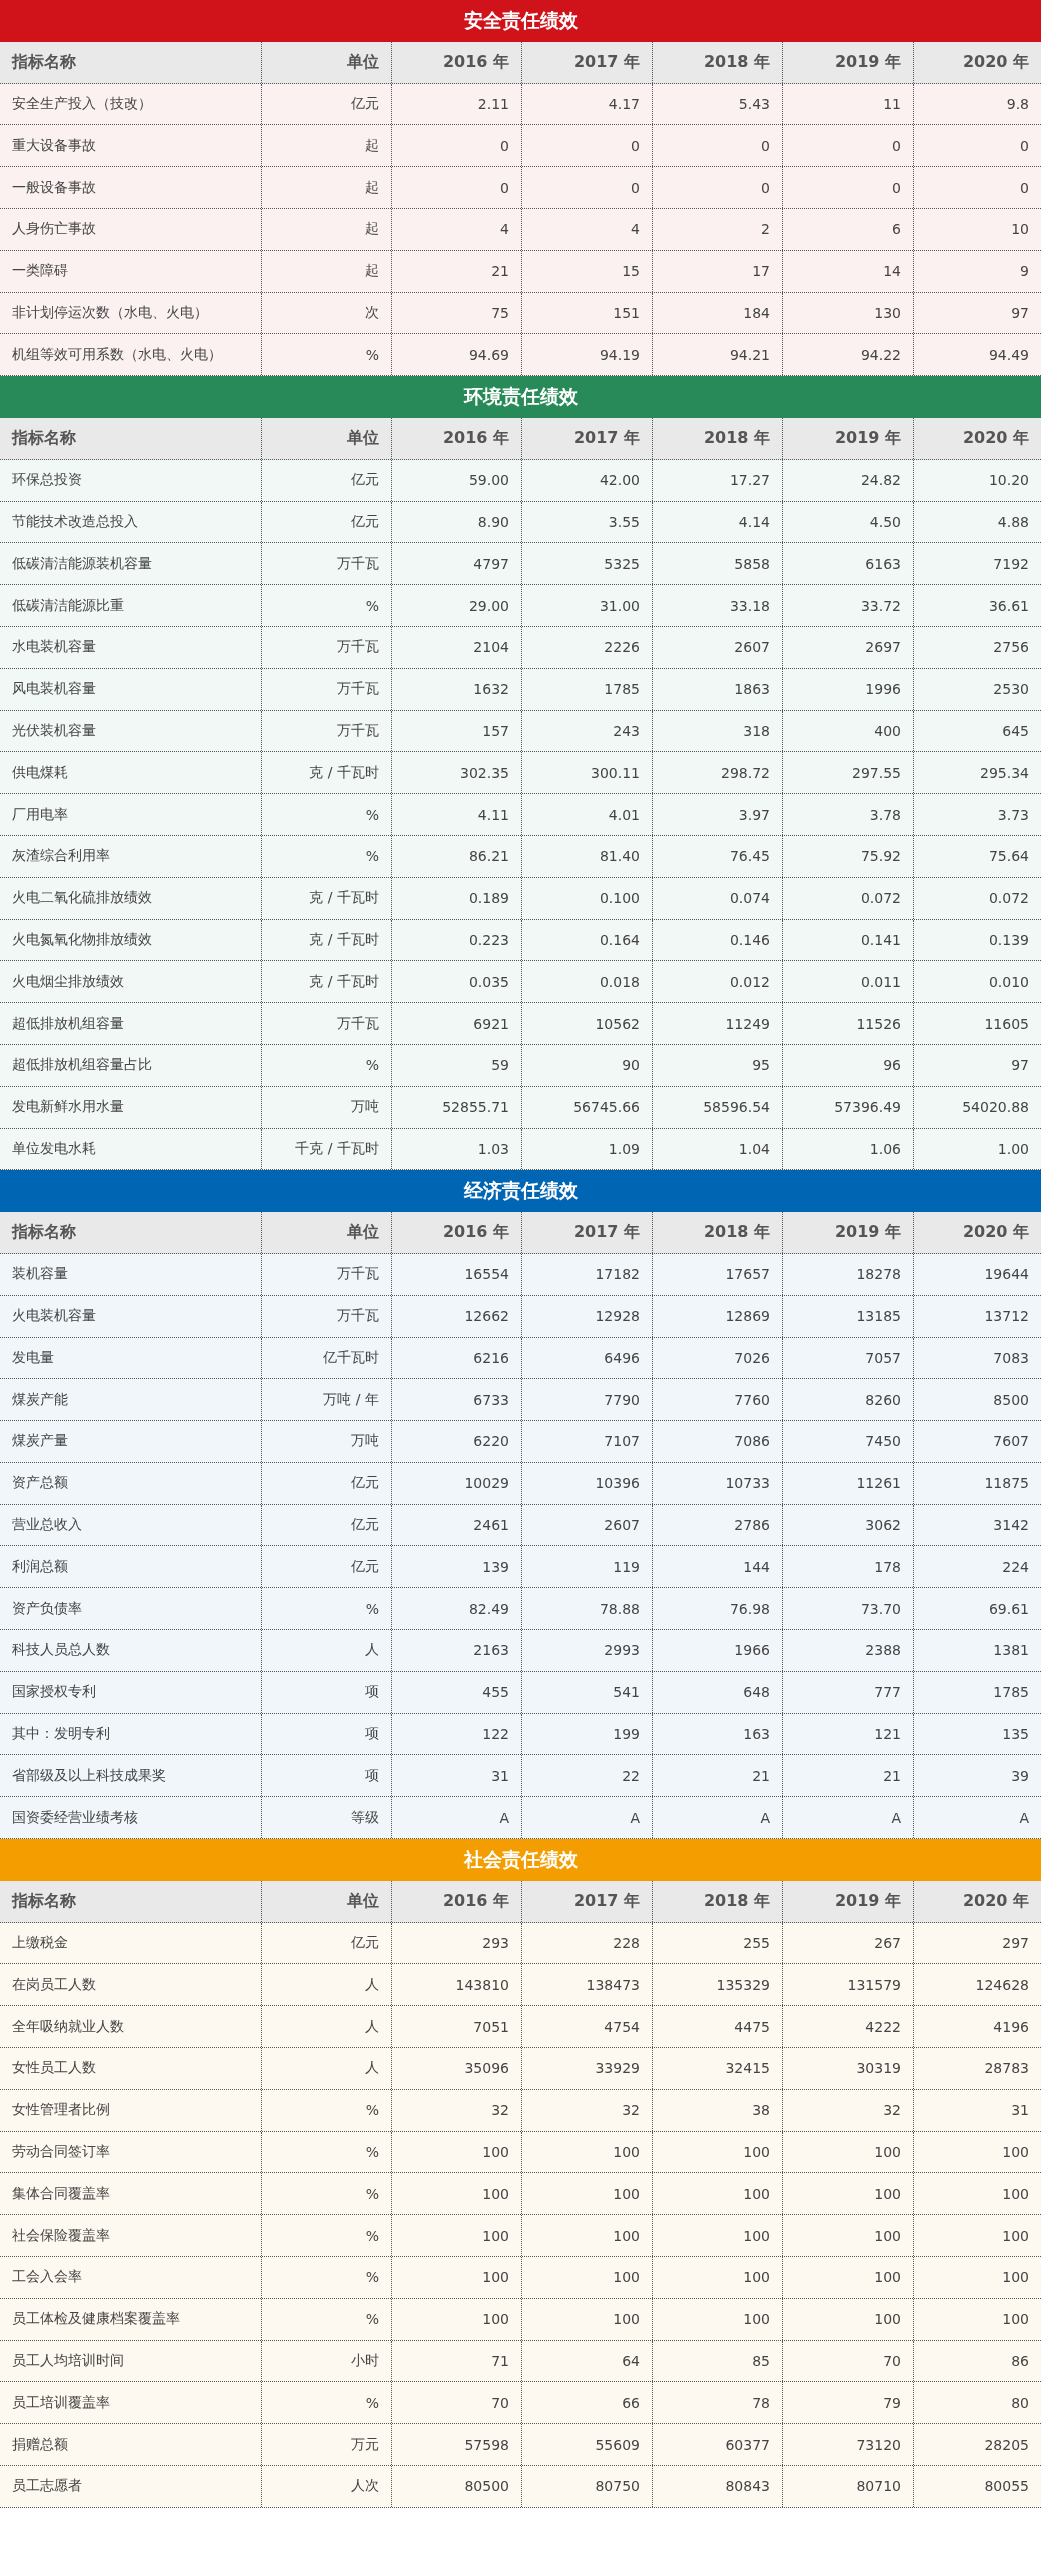  I want to click on table-cell-text: 10.20, so click(1008, 481).